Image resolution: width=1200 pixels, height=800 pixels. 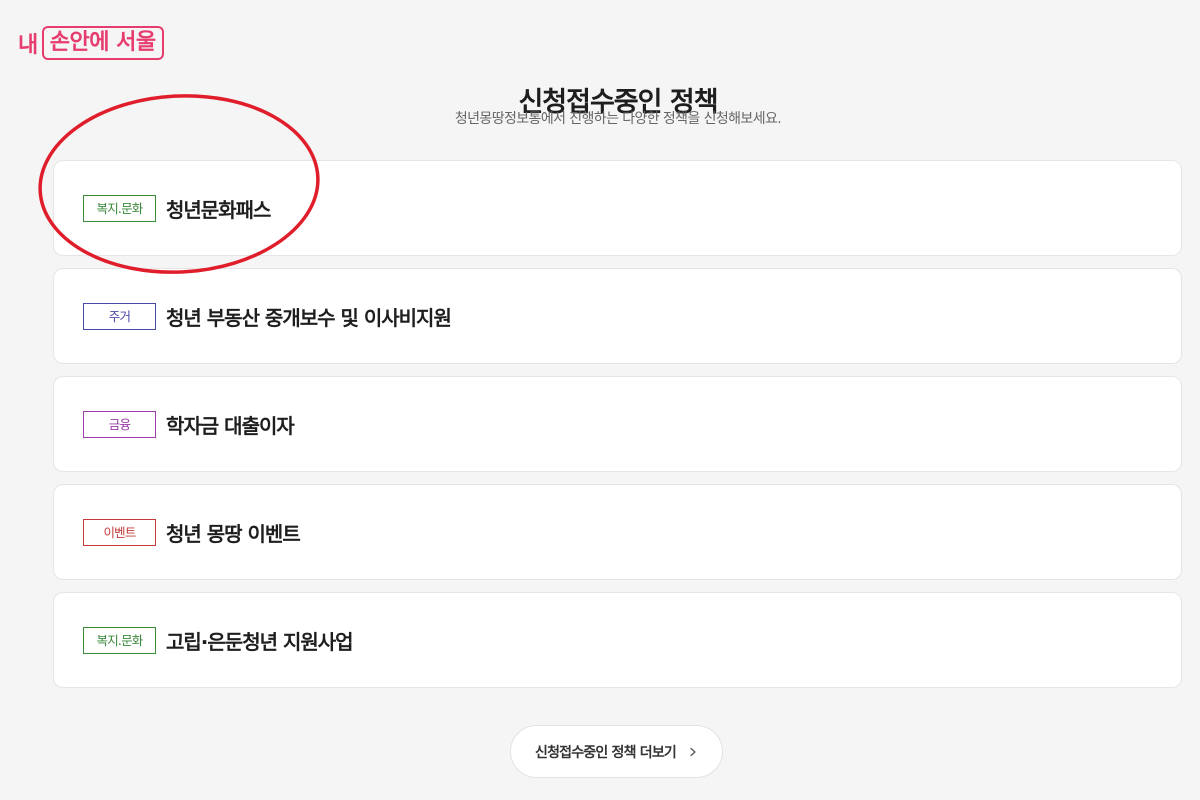 What do you see at coordinates (119, 532) in the screenshot?
I see `policy-category-tag: 이벤트` at bounding box center [119, 532].